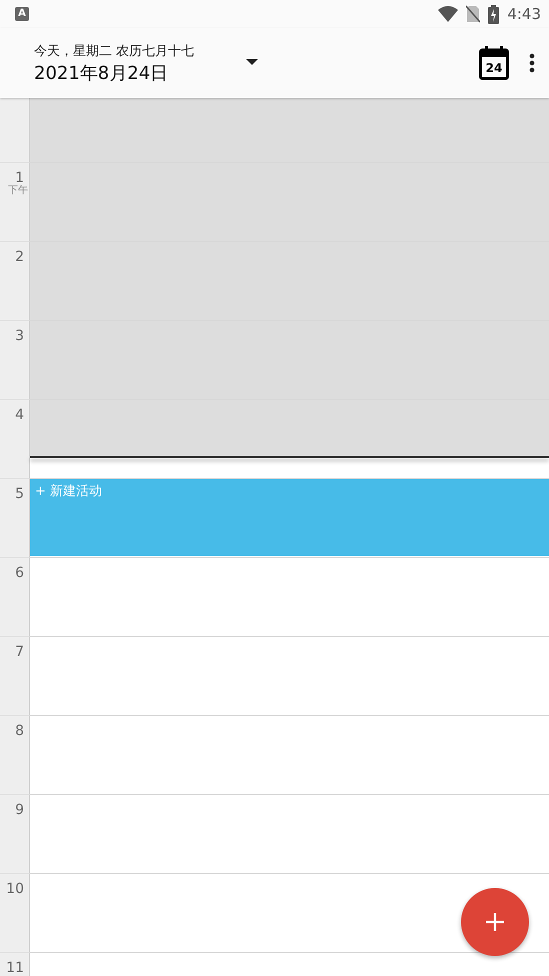  I want to click on wifi-icon, so click(448, 14).